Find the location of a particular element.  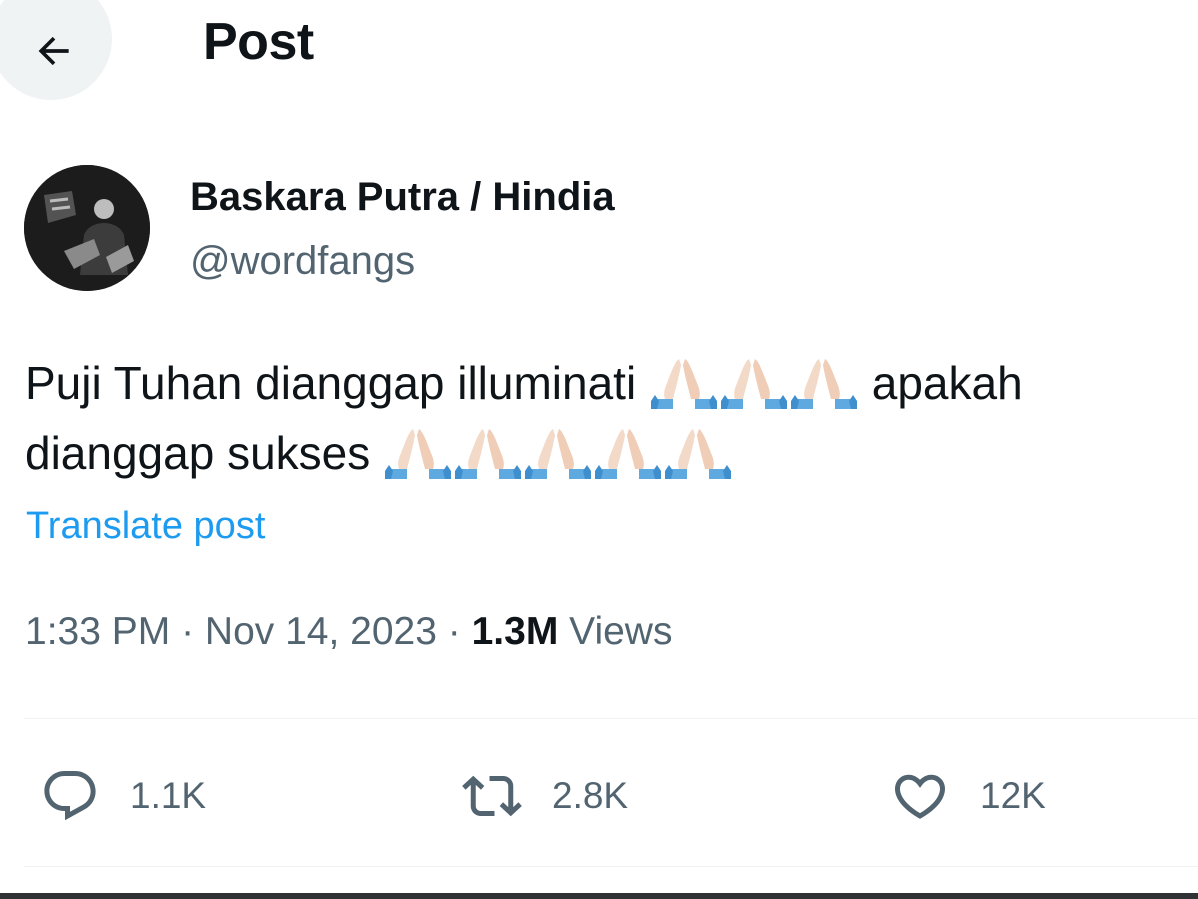

avatar is located at coordinates (87, 228).